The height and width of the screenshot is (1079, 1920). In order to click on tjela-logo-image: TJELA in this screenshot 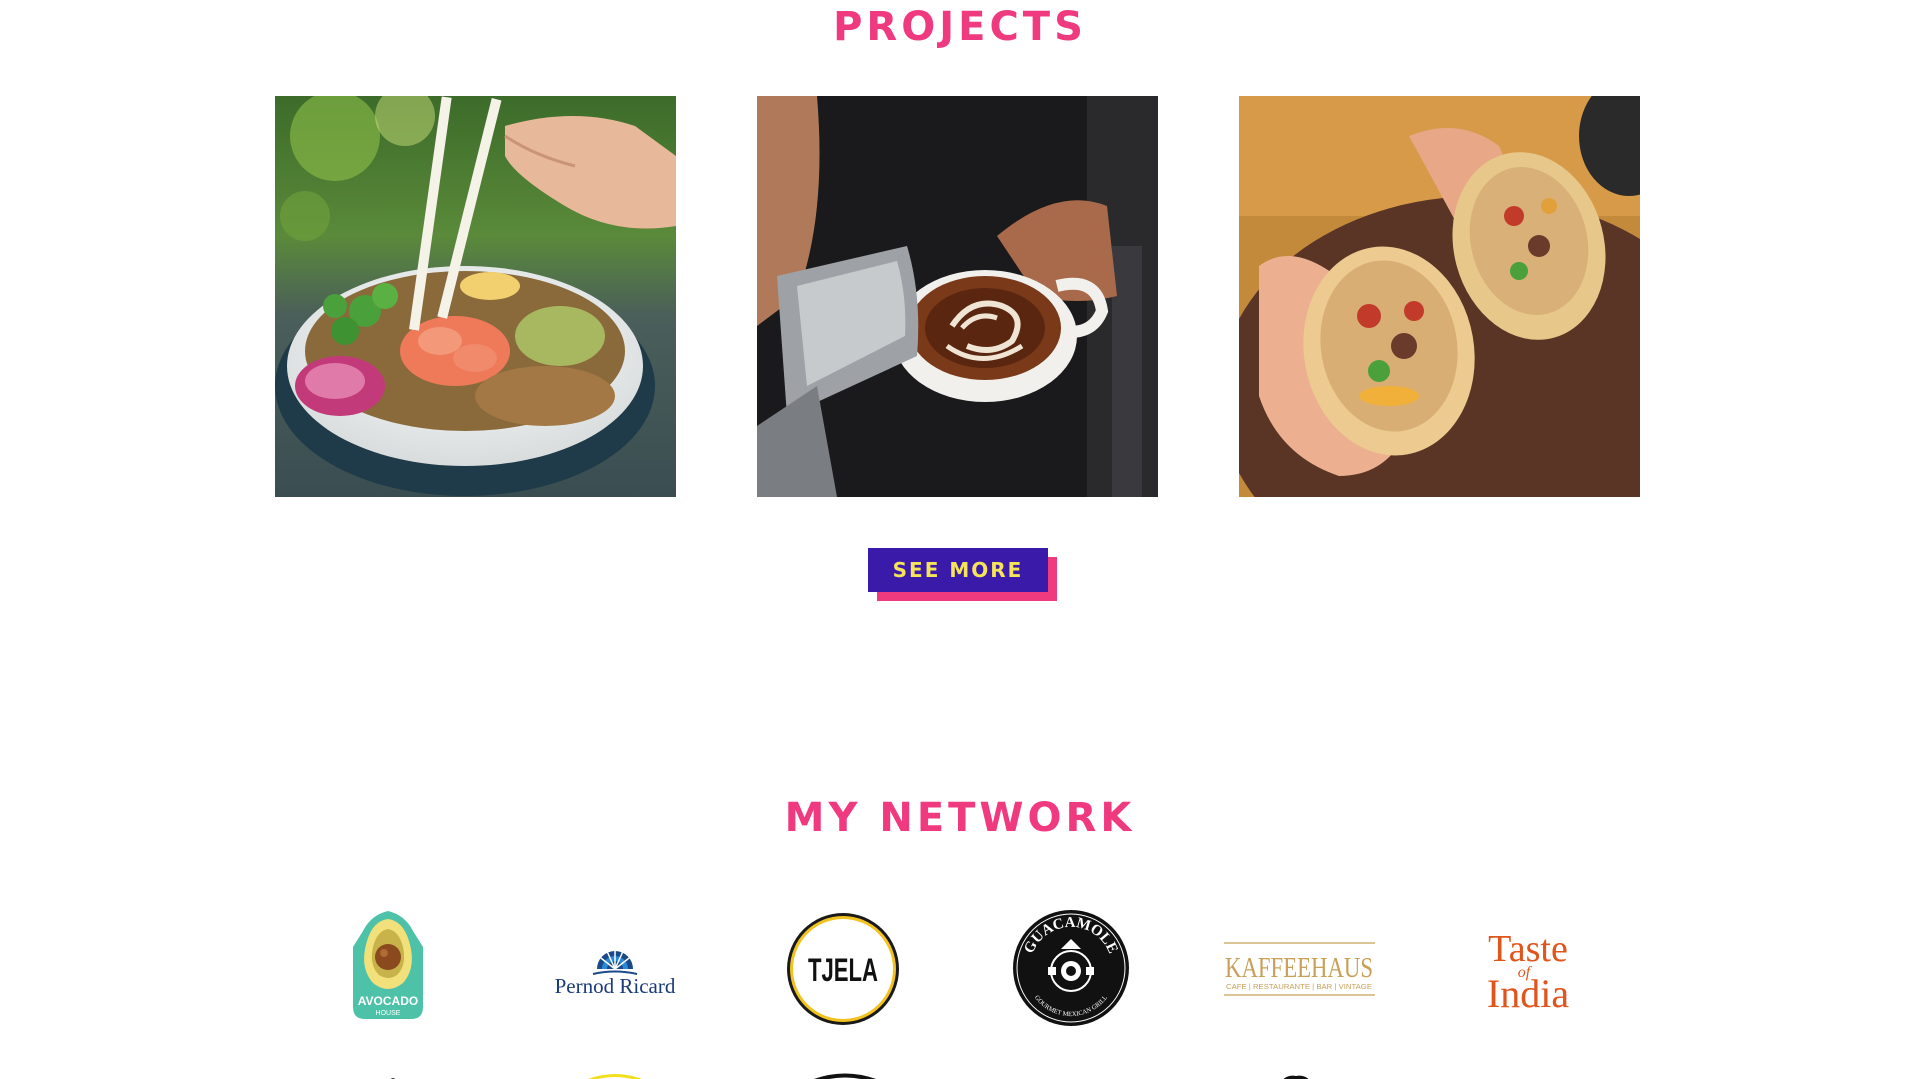, I will do `click(843, 969)`.